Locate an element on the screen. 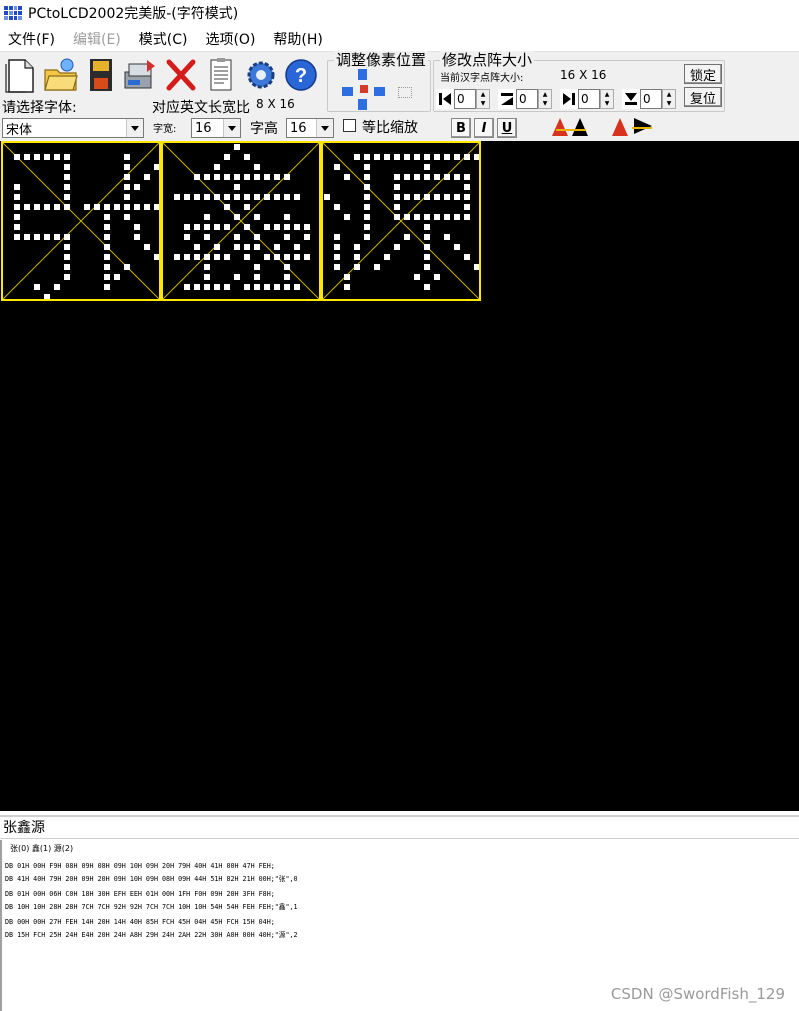  open-folder-icon is located at coordinates (61, 75).